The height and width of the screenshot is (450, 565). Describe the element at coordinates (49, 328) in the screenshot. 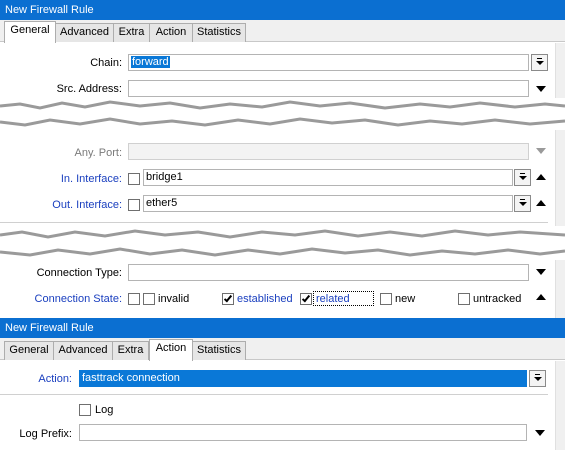

I see `window2-title: New Firewall Rule` at that location.